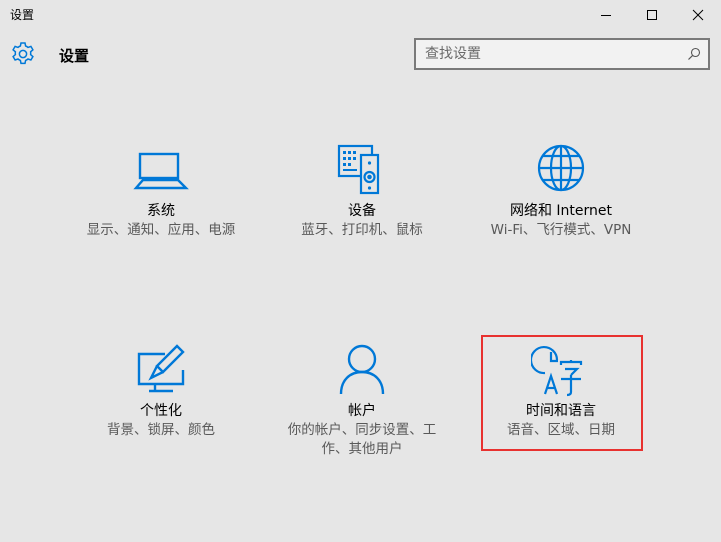 This screenshot has height=542, width=721. What do you see at coordinates (561, 230) in the screenshot?
I see `tile-network-desc: Wi-Fi、飞行模式、VPN` at bounding box center [561, 230].